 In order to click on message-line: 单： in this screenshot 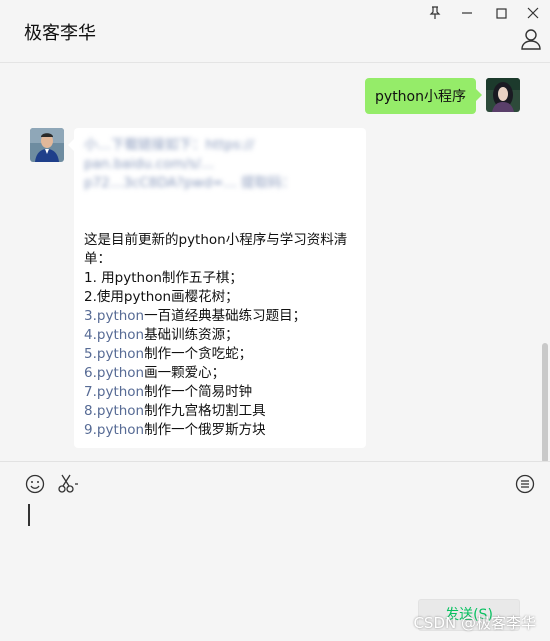, I will do `click(97, 259)`.